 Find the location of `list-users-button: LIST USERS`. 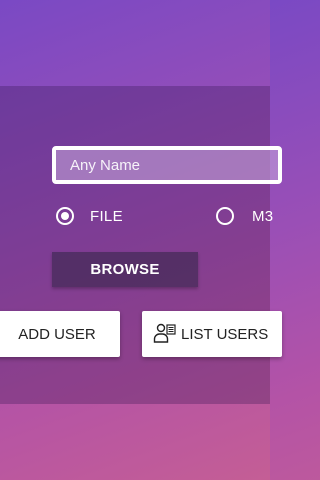

list-users-button: LIST USERS is located at coordinates (212, 334).